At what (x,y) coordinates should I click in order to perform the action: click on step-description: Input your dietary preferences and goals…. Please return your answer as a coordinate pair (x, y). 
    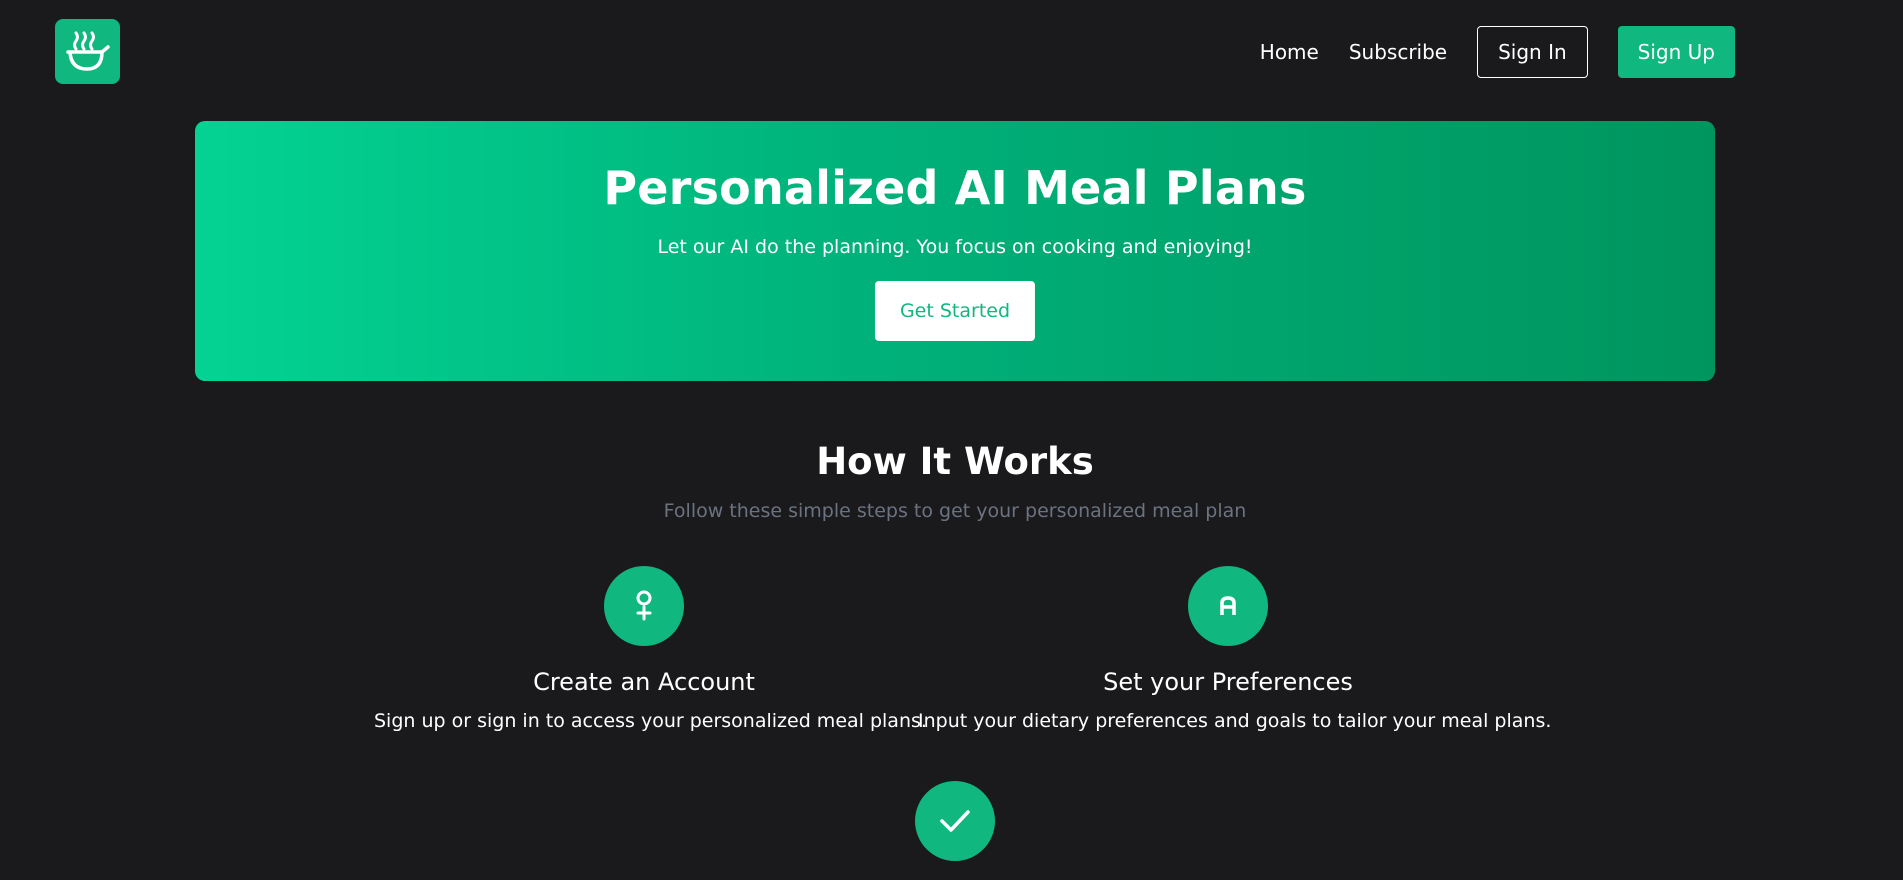
    Looking at the image, I should click on (1235, 721).